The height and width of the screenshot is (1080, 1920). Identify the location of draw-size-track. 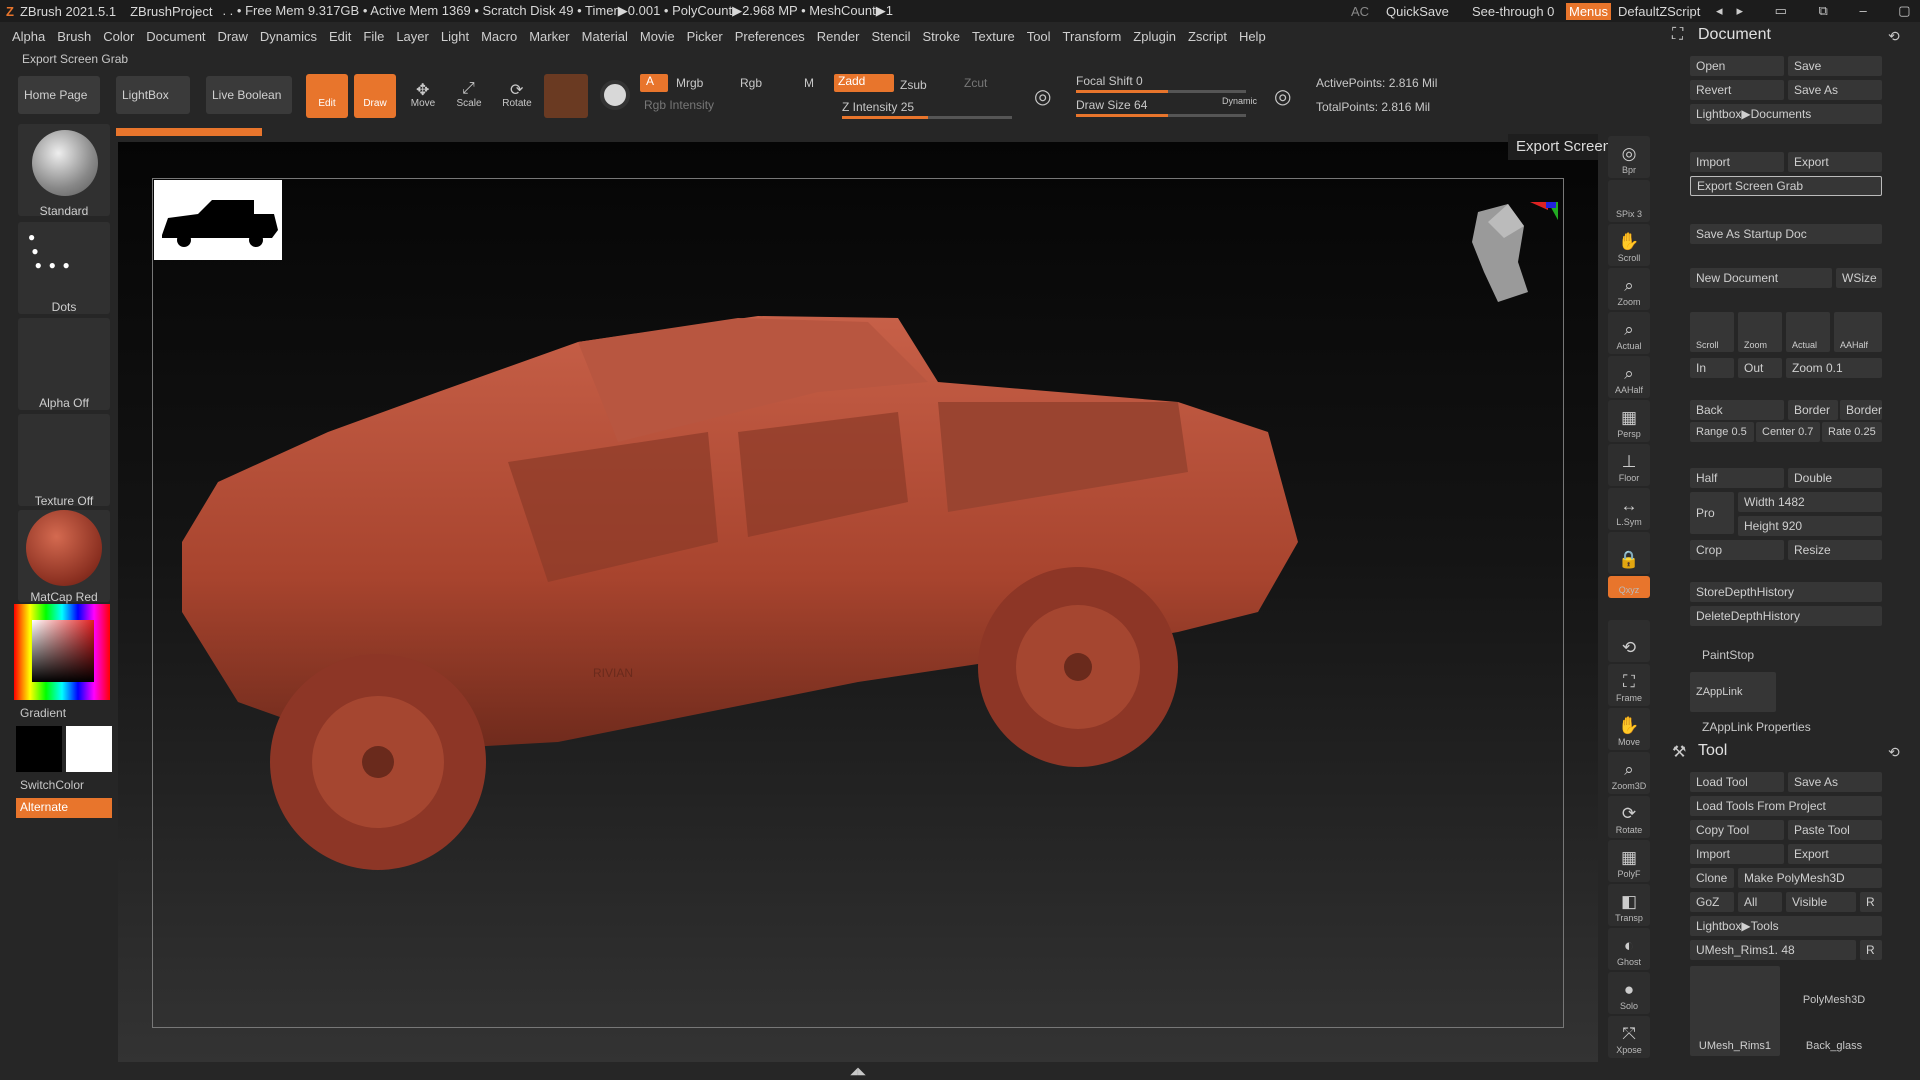
(1161, 115).